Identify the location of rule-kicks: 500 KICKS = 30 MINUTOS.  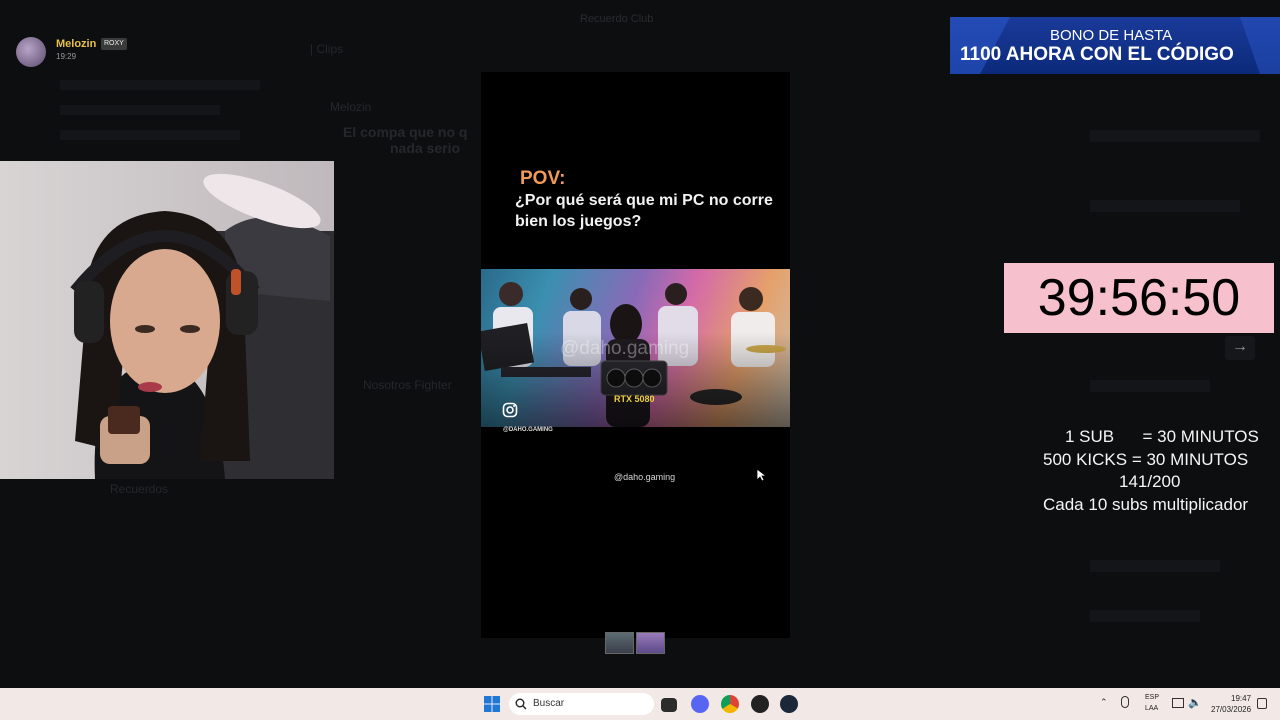
(1146, 459).